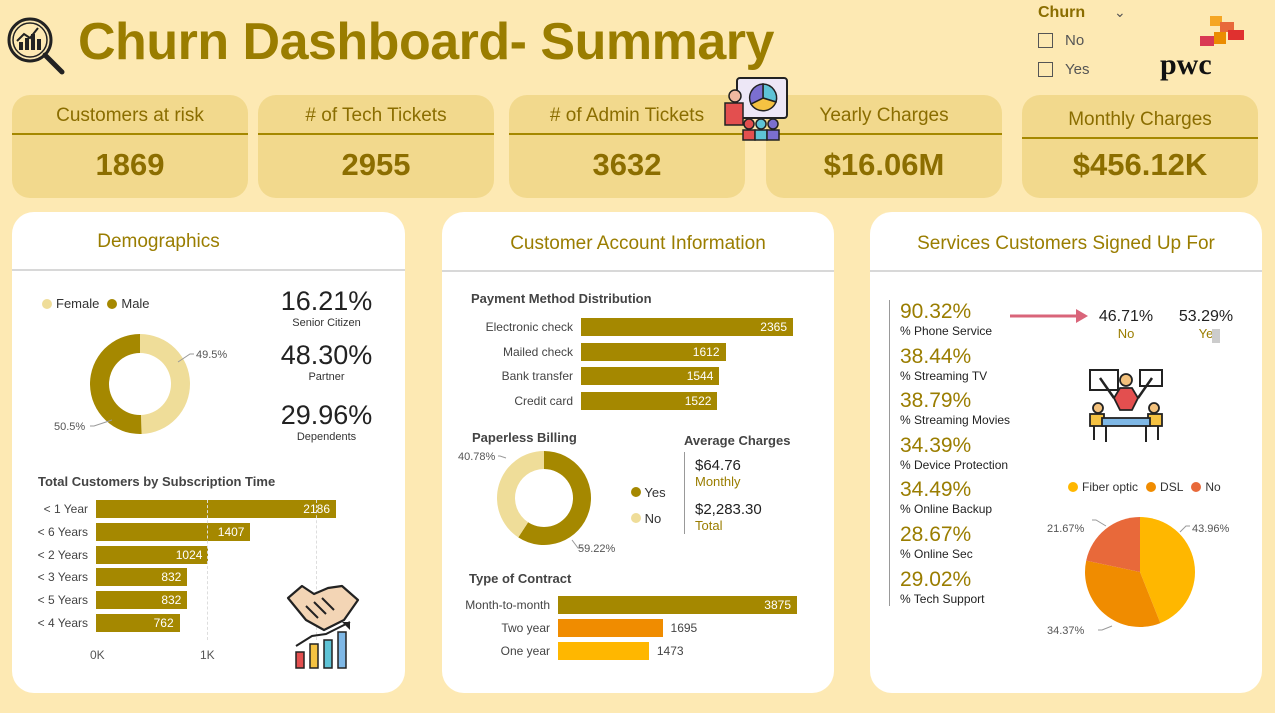 Image resolution: width=1275 pixels, height=713 pixels. Describe the element at coordinates (152, 554) in the screenshot. I see `bar: 1024` at that location.